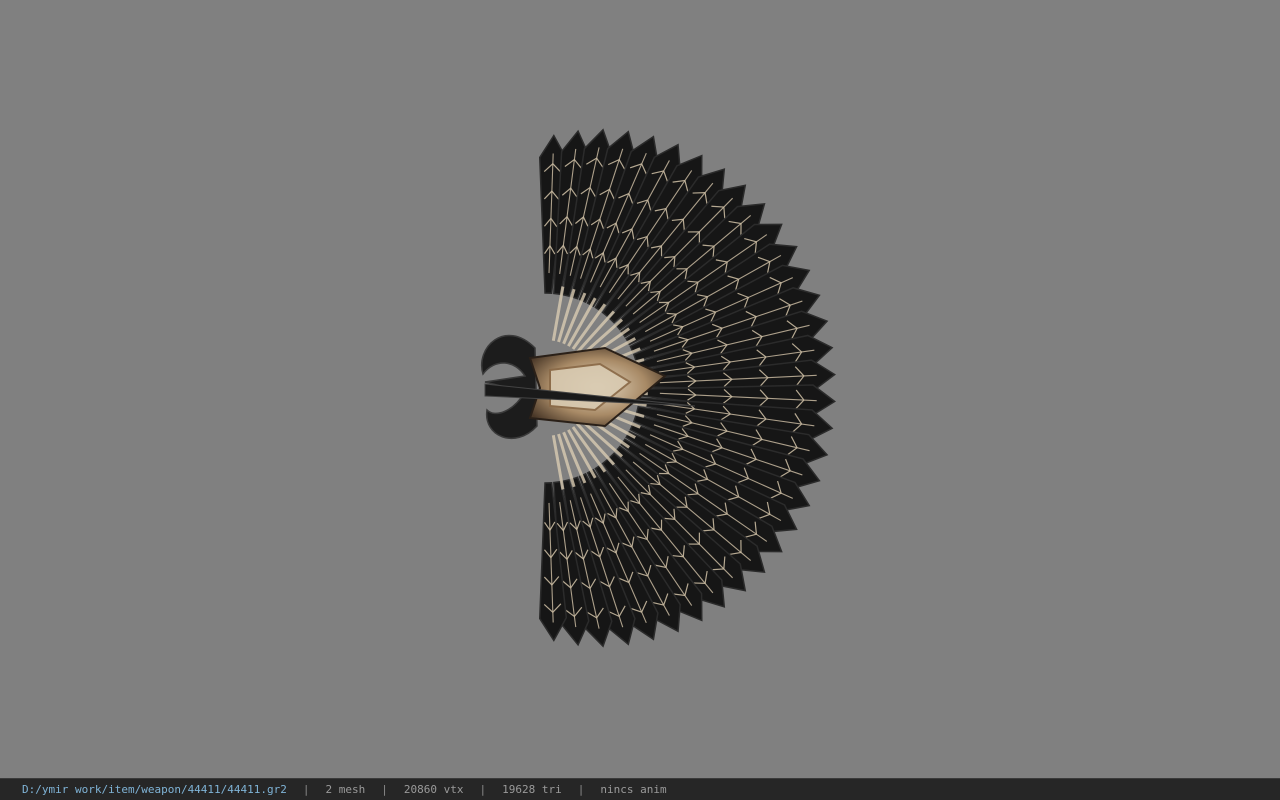 This screenshot has width=1280, height=800. Describe the element at coordinates (154, 789) in the screenshot. I see `file-path: D:/ymir work/item/weapon/44411/44411.gr2` at that location.